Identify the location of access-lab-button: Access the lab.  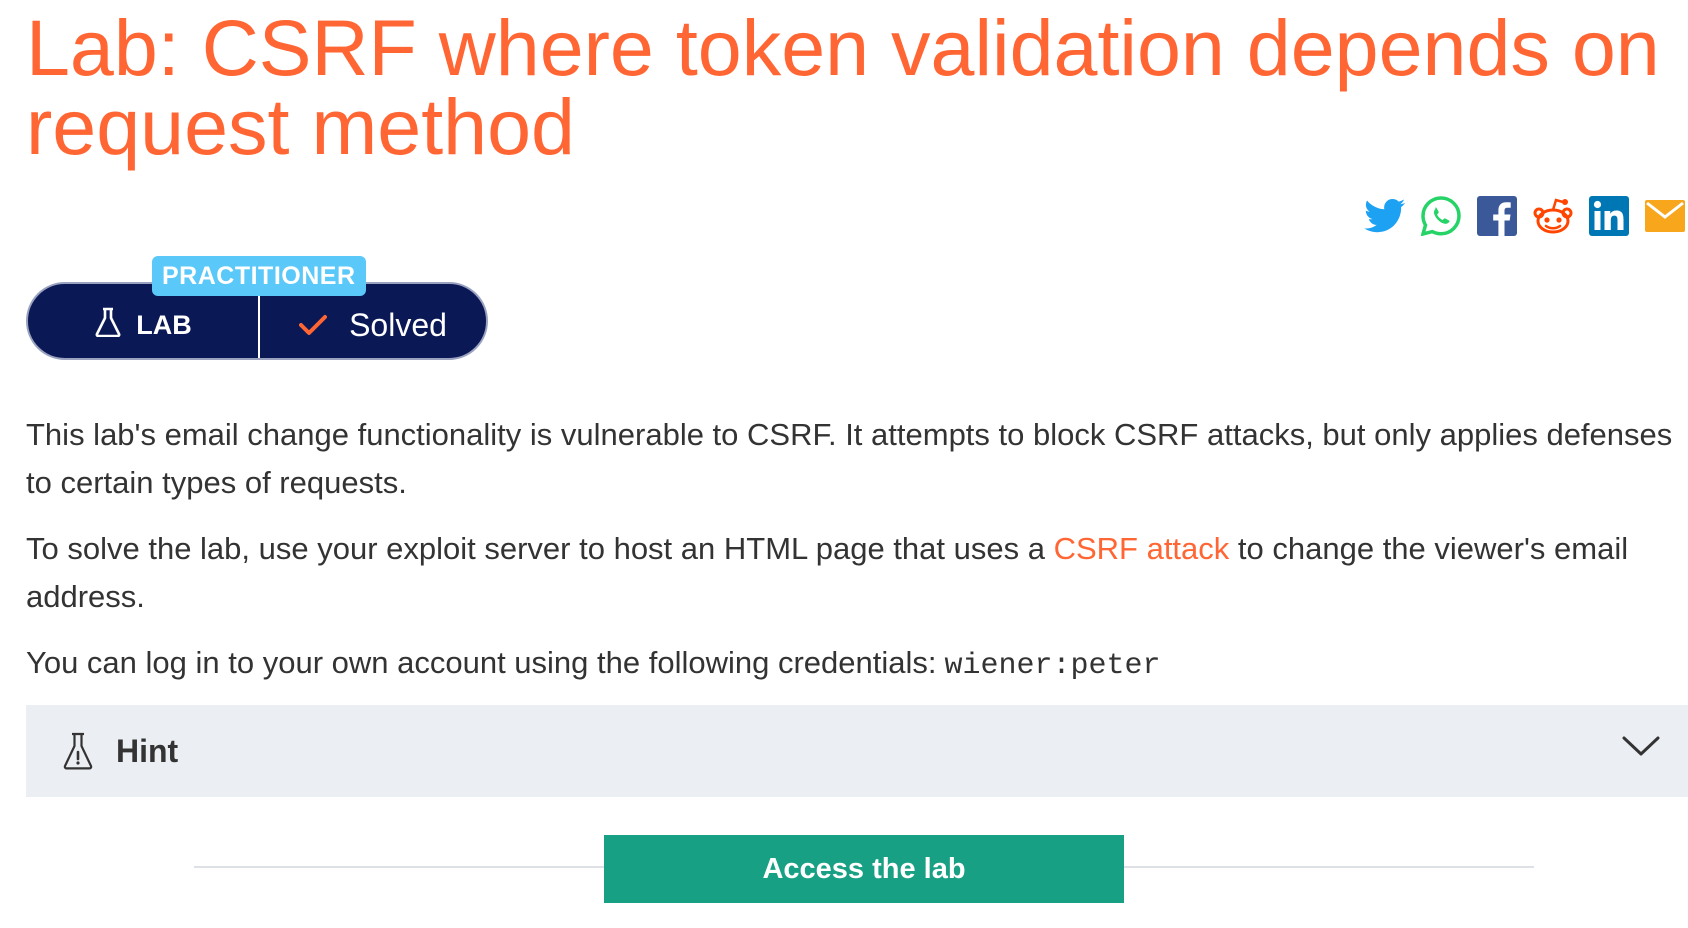
(864, 869).